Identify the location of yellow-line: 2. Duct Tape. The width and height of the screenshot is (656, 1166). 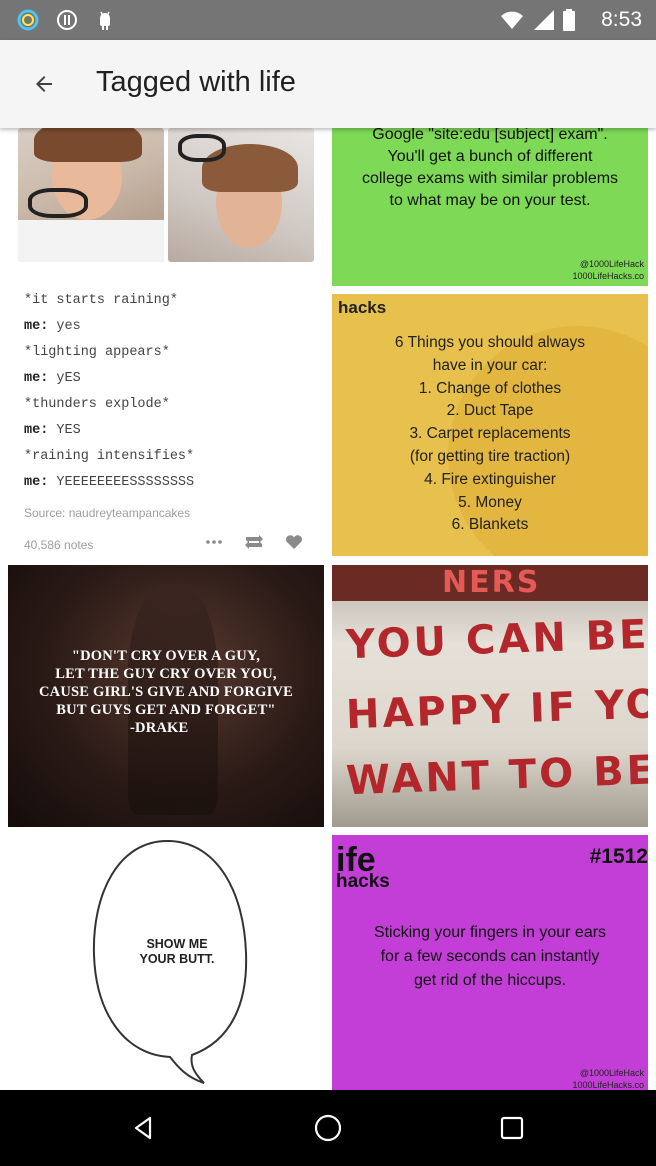
(490, 411).